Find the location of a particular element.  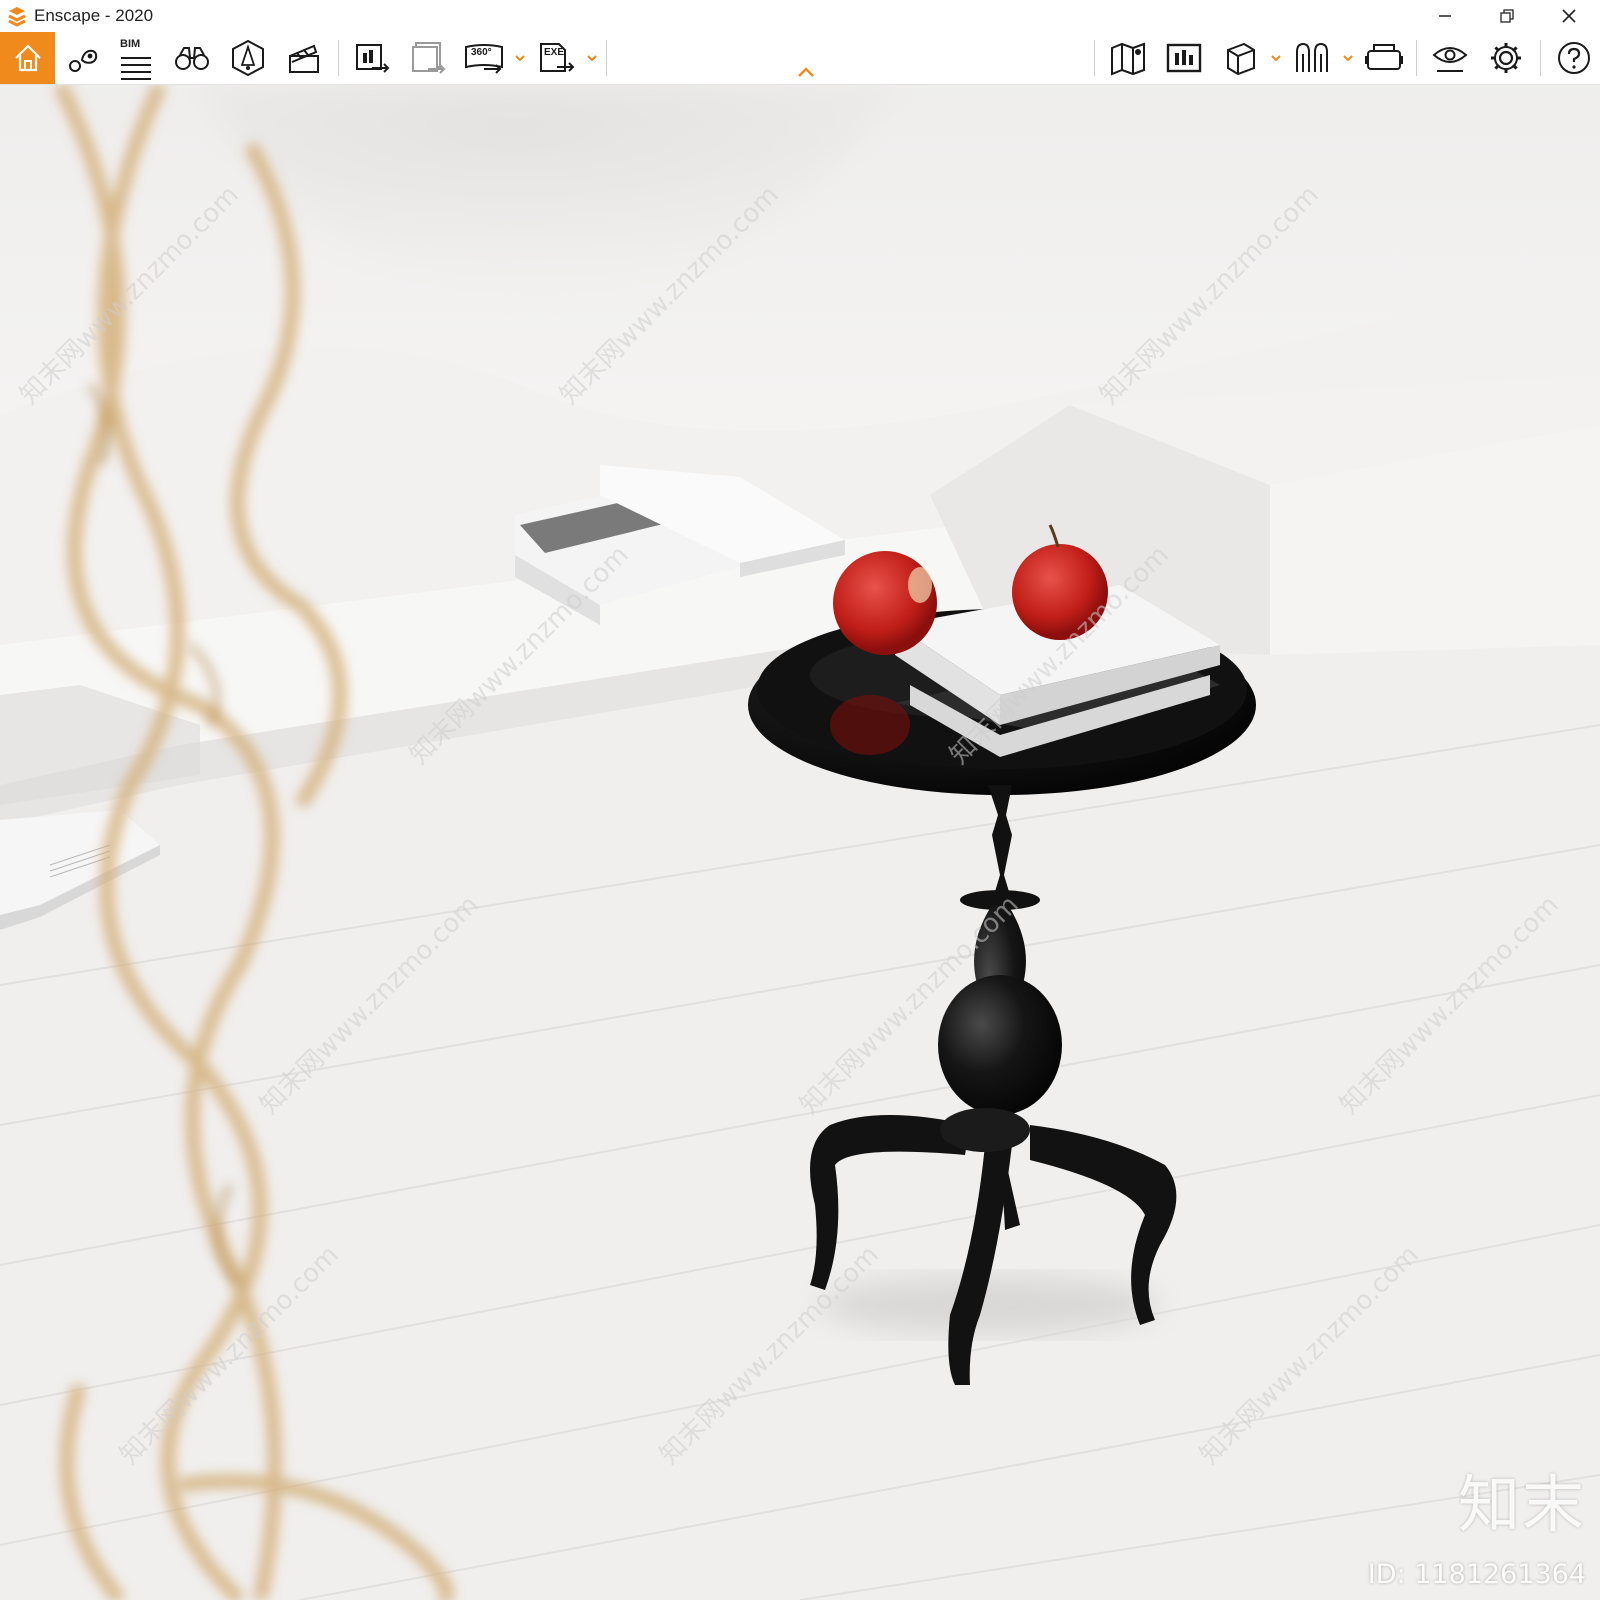

map-icon is located at coordinates (1128, 59).